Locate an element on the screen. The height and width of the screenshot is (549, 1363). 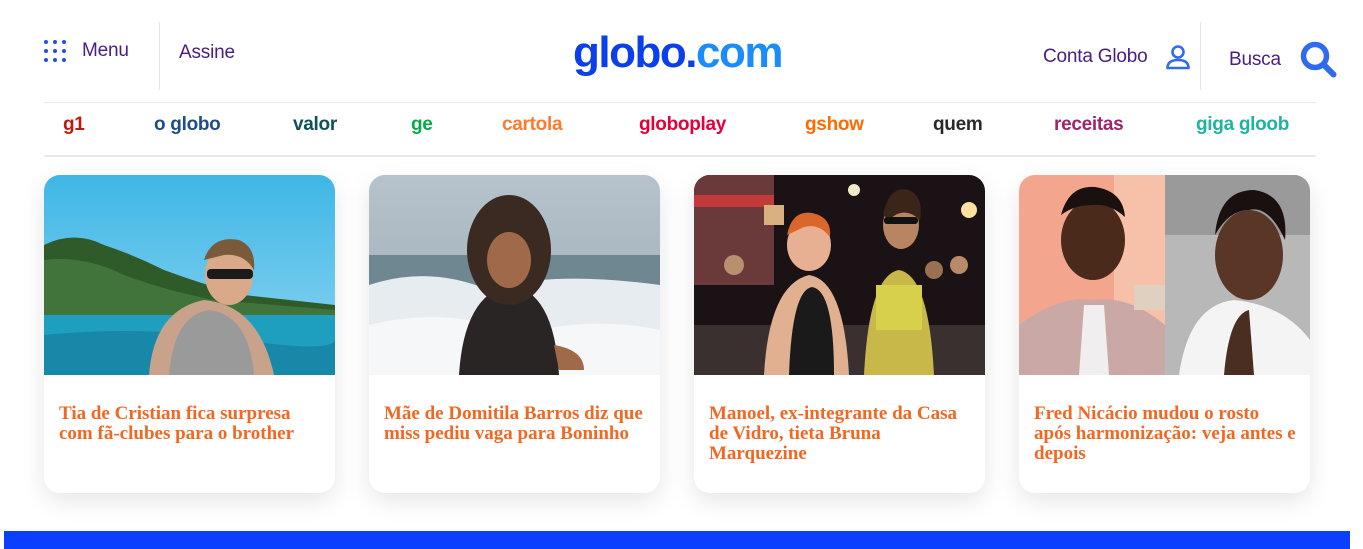
nav-item-giga-gloob: giga gloob is located at coordinates (1242, 125).